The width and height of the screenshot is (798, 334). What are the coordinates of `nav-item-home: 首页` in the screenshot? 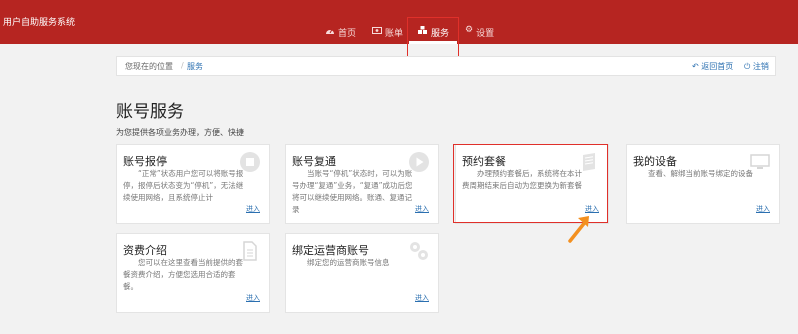 It's located at (340, 32).